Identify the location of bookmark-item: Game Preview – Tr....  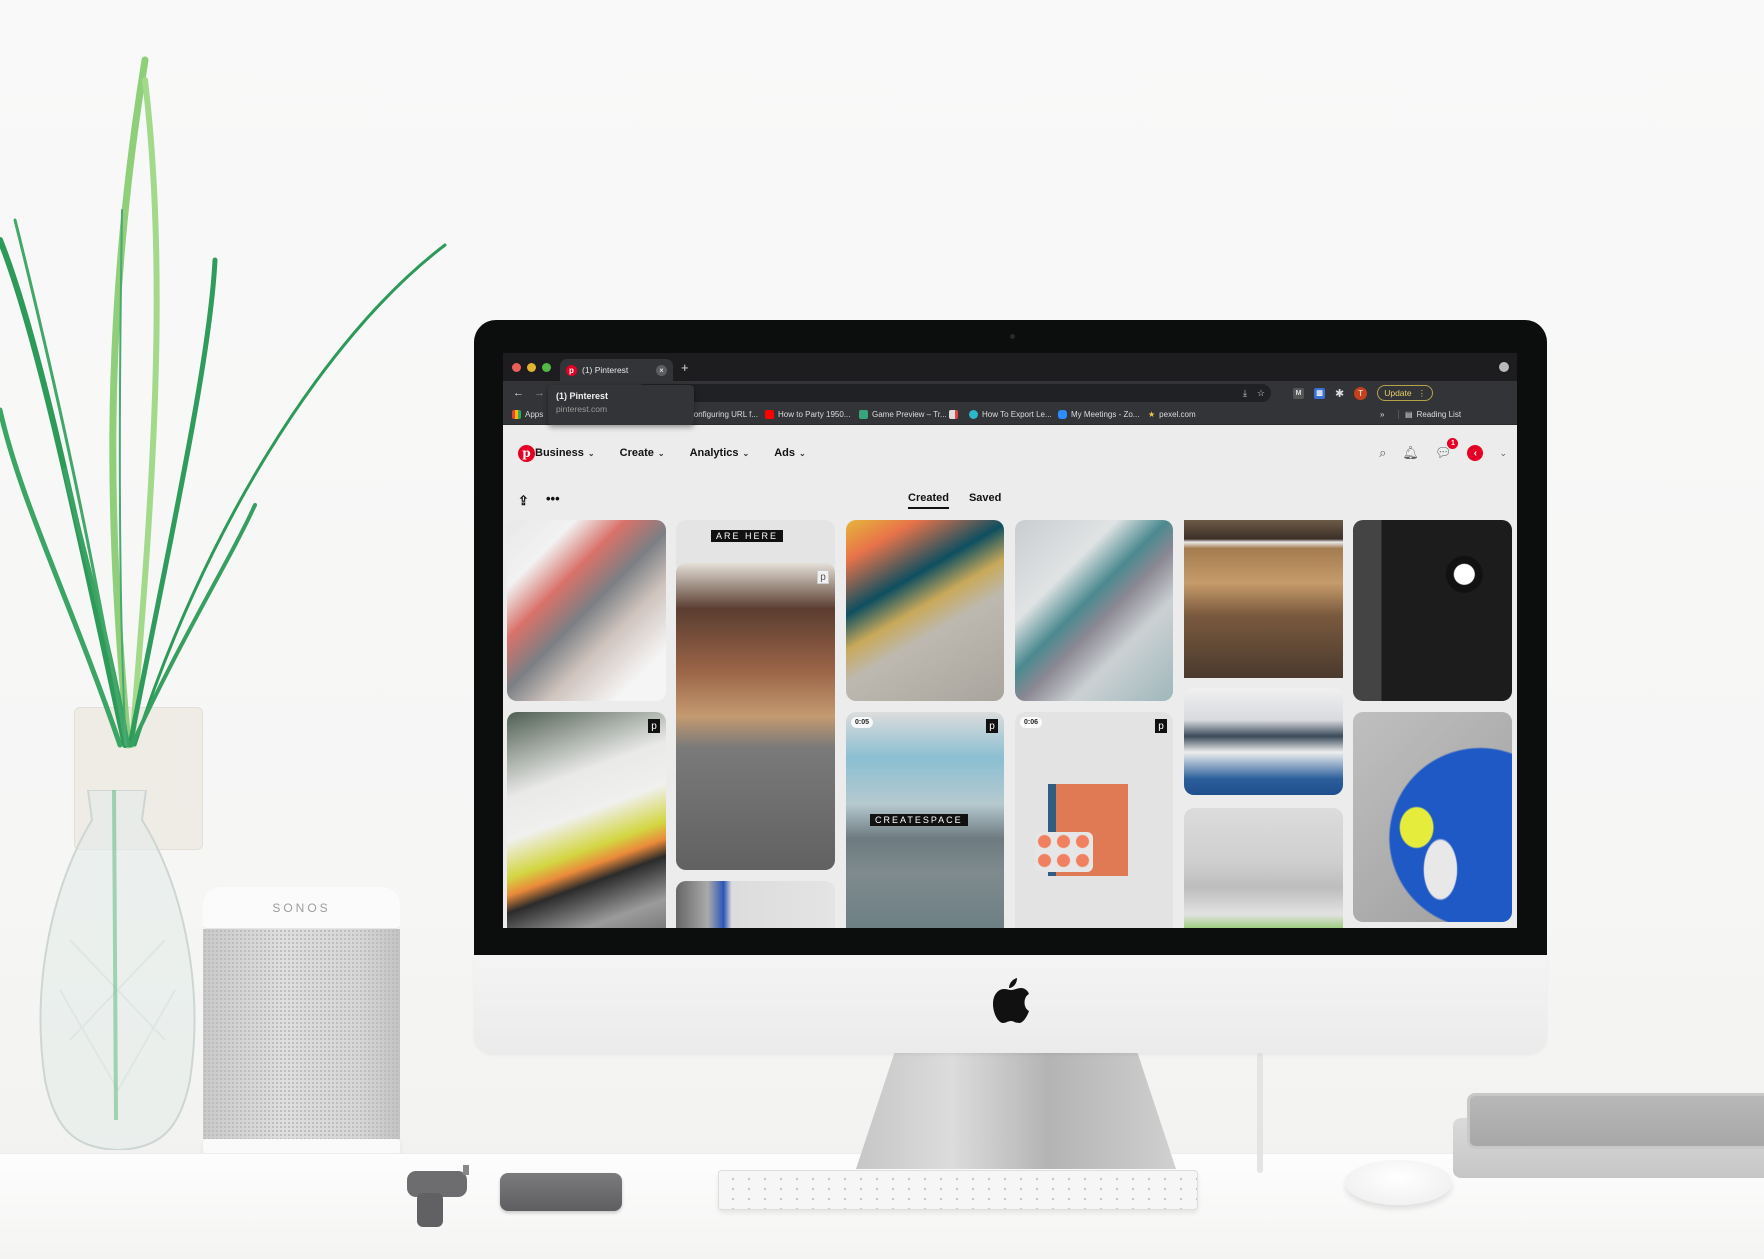
(903, 414).